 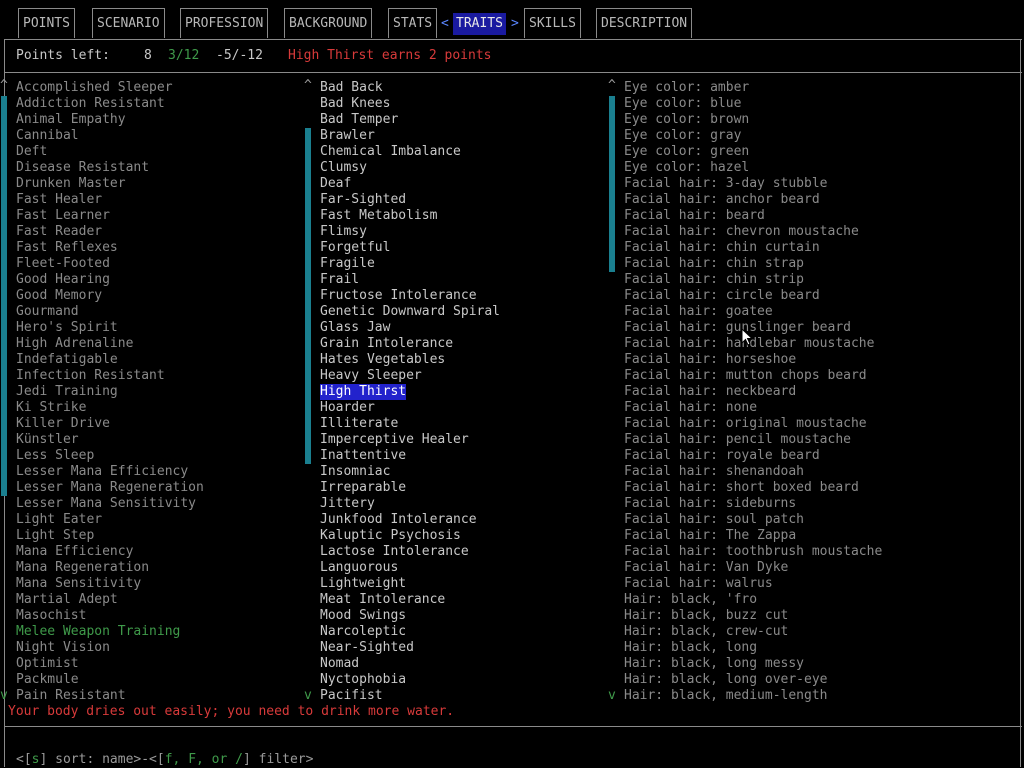 I want to click on negative-trait-item: Pacifist, so click(x=351, y=696).